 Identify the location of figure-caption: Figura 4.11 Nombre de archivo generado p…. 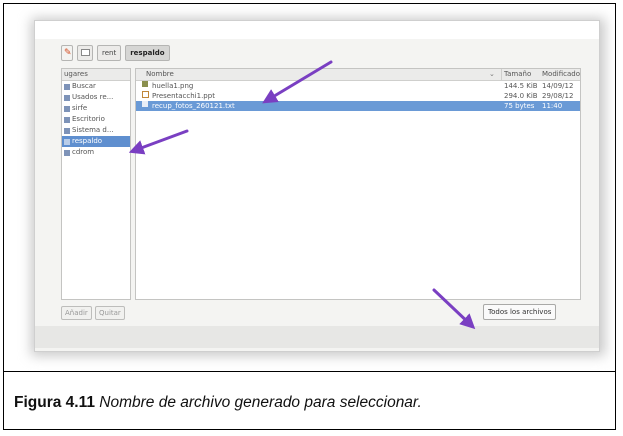
(218, 403).